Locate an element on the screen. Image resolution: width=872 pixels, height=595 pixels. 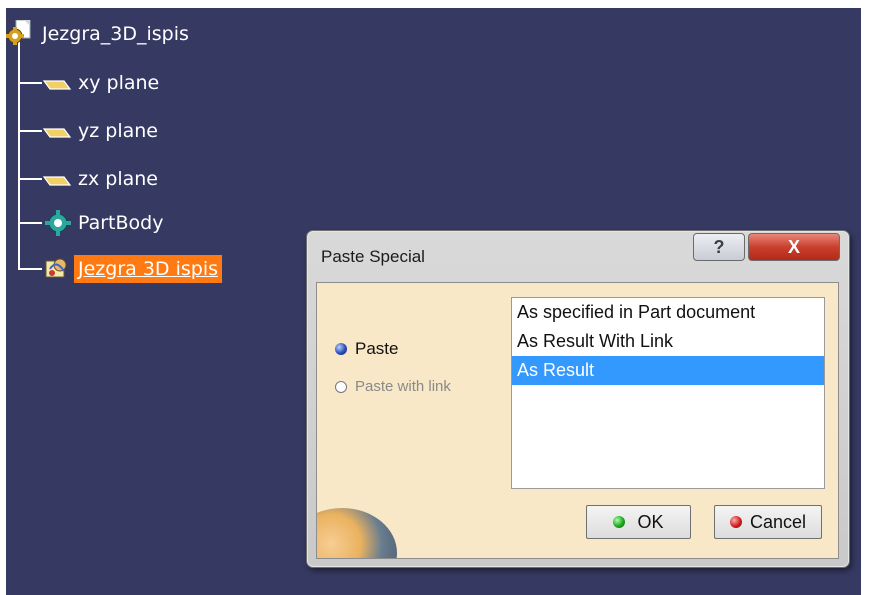
tree-label: yz plane is located at coordinates (118, 131).